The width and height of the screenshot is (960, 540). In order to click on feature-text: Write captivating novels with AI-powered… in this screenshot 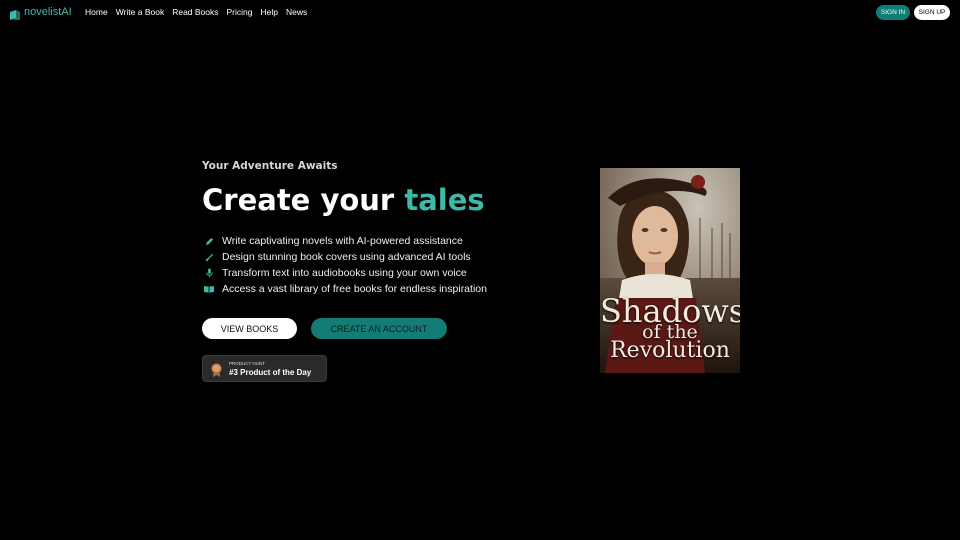, I will do `click(342, 241)`.